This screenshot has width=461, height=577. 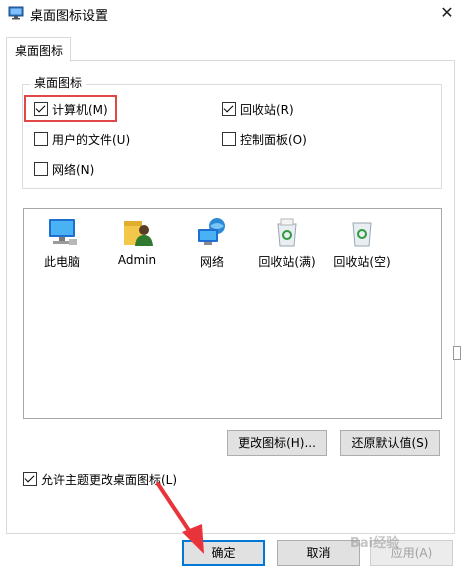 I want to click on list-item-recycle-full: 回收站(满), so click(x=287, y=242).